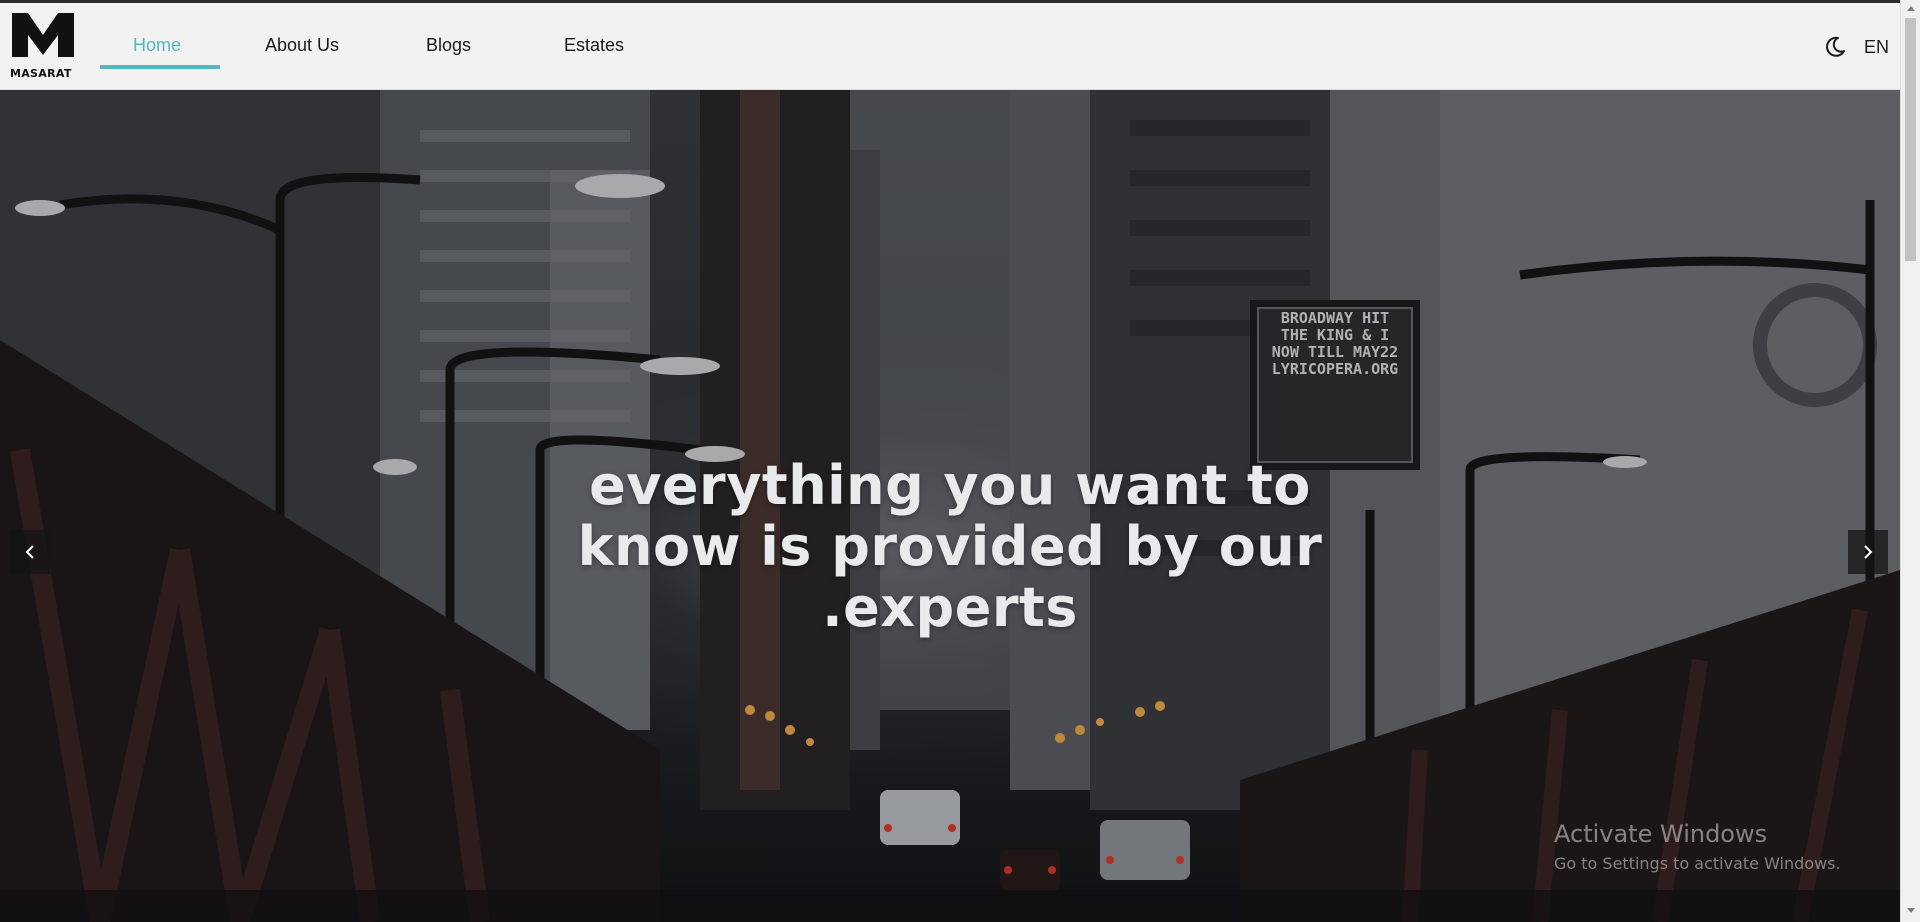  Describe the element at coordinates (160, 67) in the screenshot. I see `nav-active-indicator` at that location.